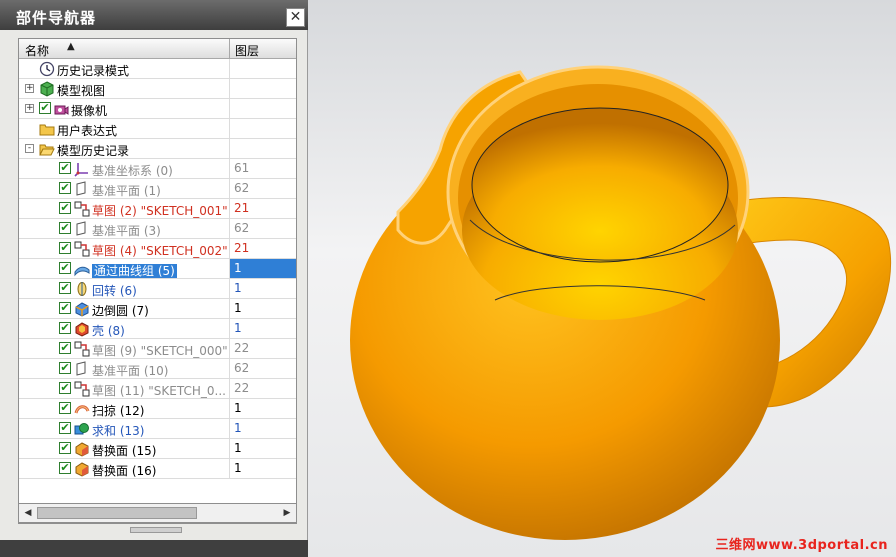 The height and width of the screenshot is (557, 896). What do you see at coordinates (47, 89) in the screenshot?
I see `model-views-icon` at bounding box center [47, 89].